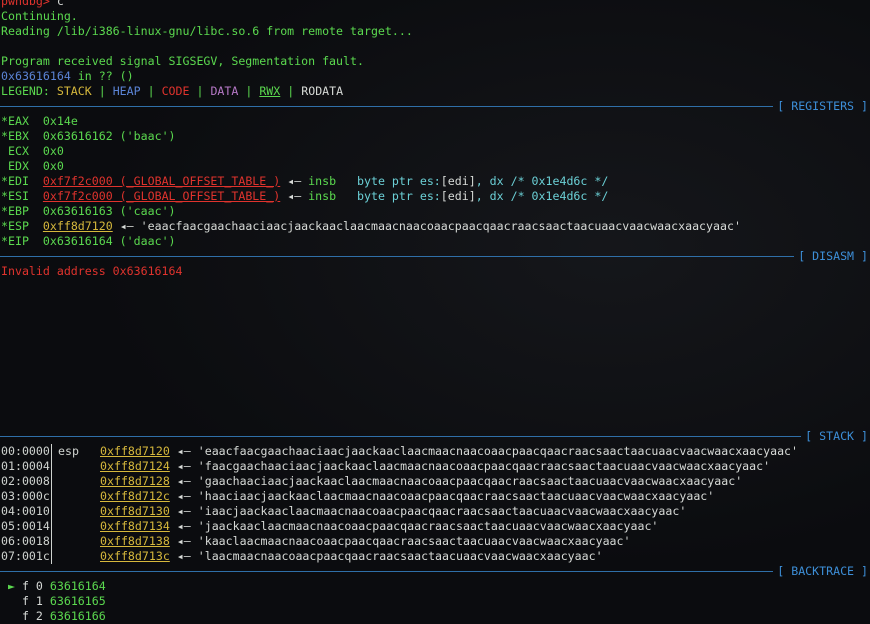 The image size is (870, 624). Describe the element at coordinates (435, 46) in the screenshot. I see `message-line` at that location.